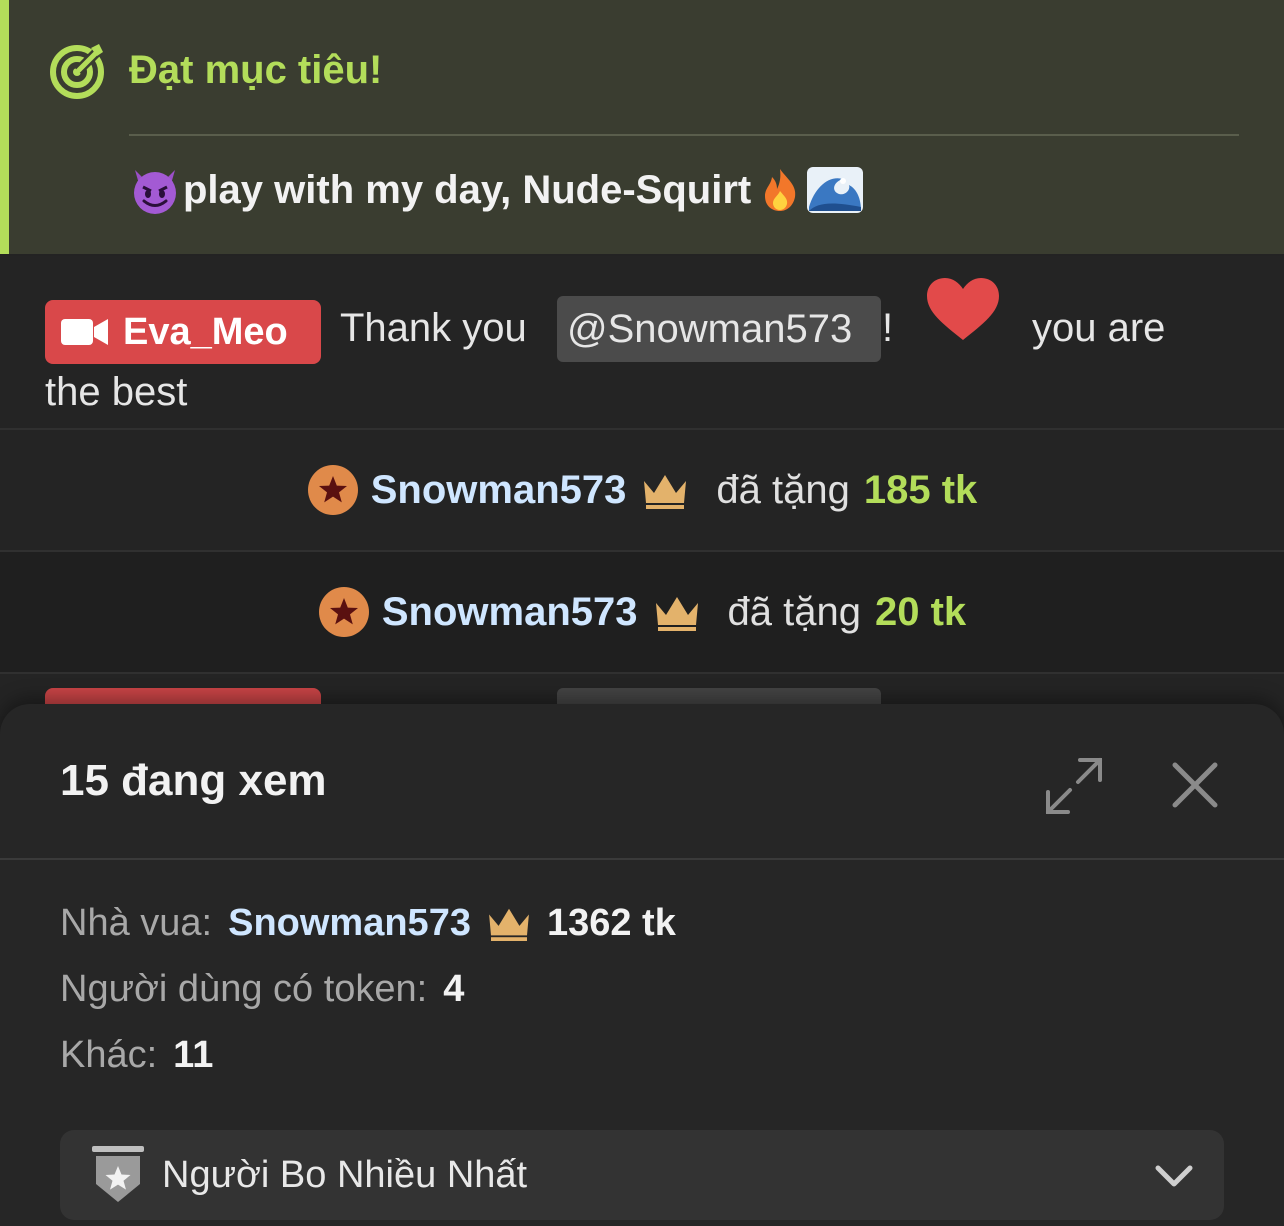 The image size is (1284, 1226). What do you see at coordinates (193, 1054) in the screenshot?
I see `others-count: 11` at bounding box center [193, 1054].